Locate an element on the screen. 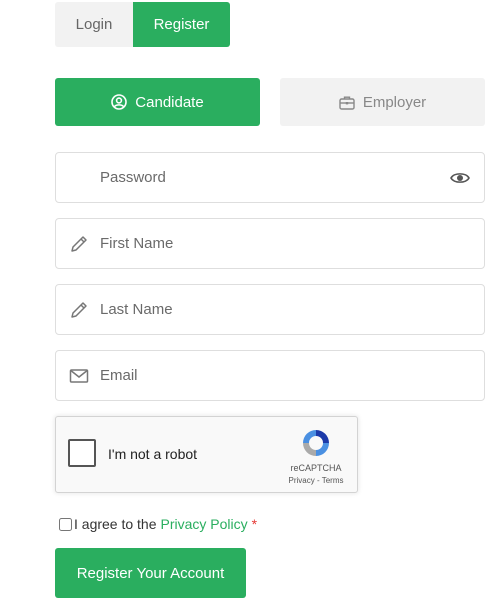 Image resolution: width=496 pixels, height=607 pixels. first-name-field-wrapper is located at coordinates (270, 243).